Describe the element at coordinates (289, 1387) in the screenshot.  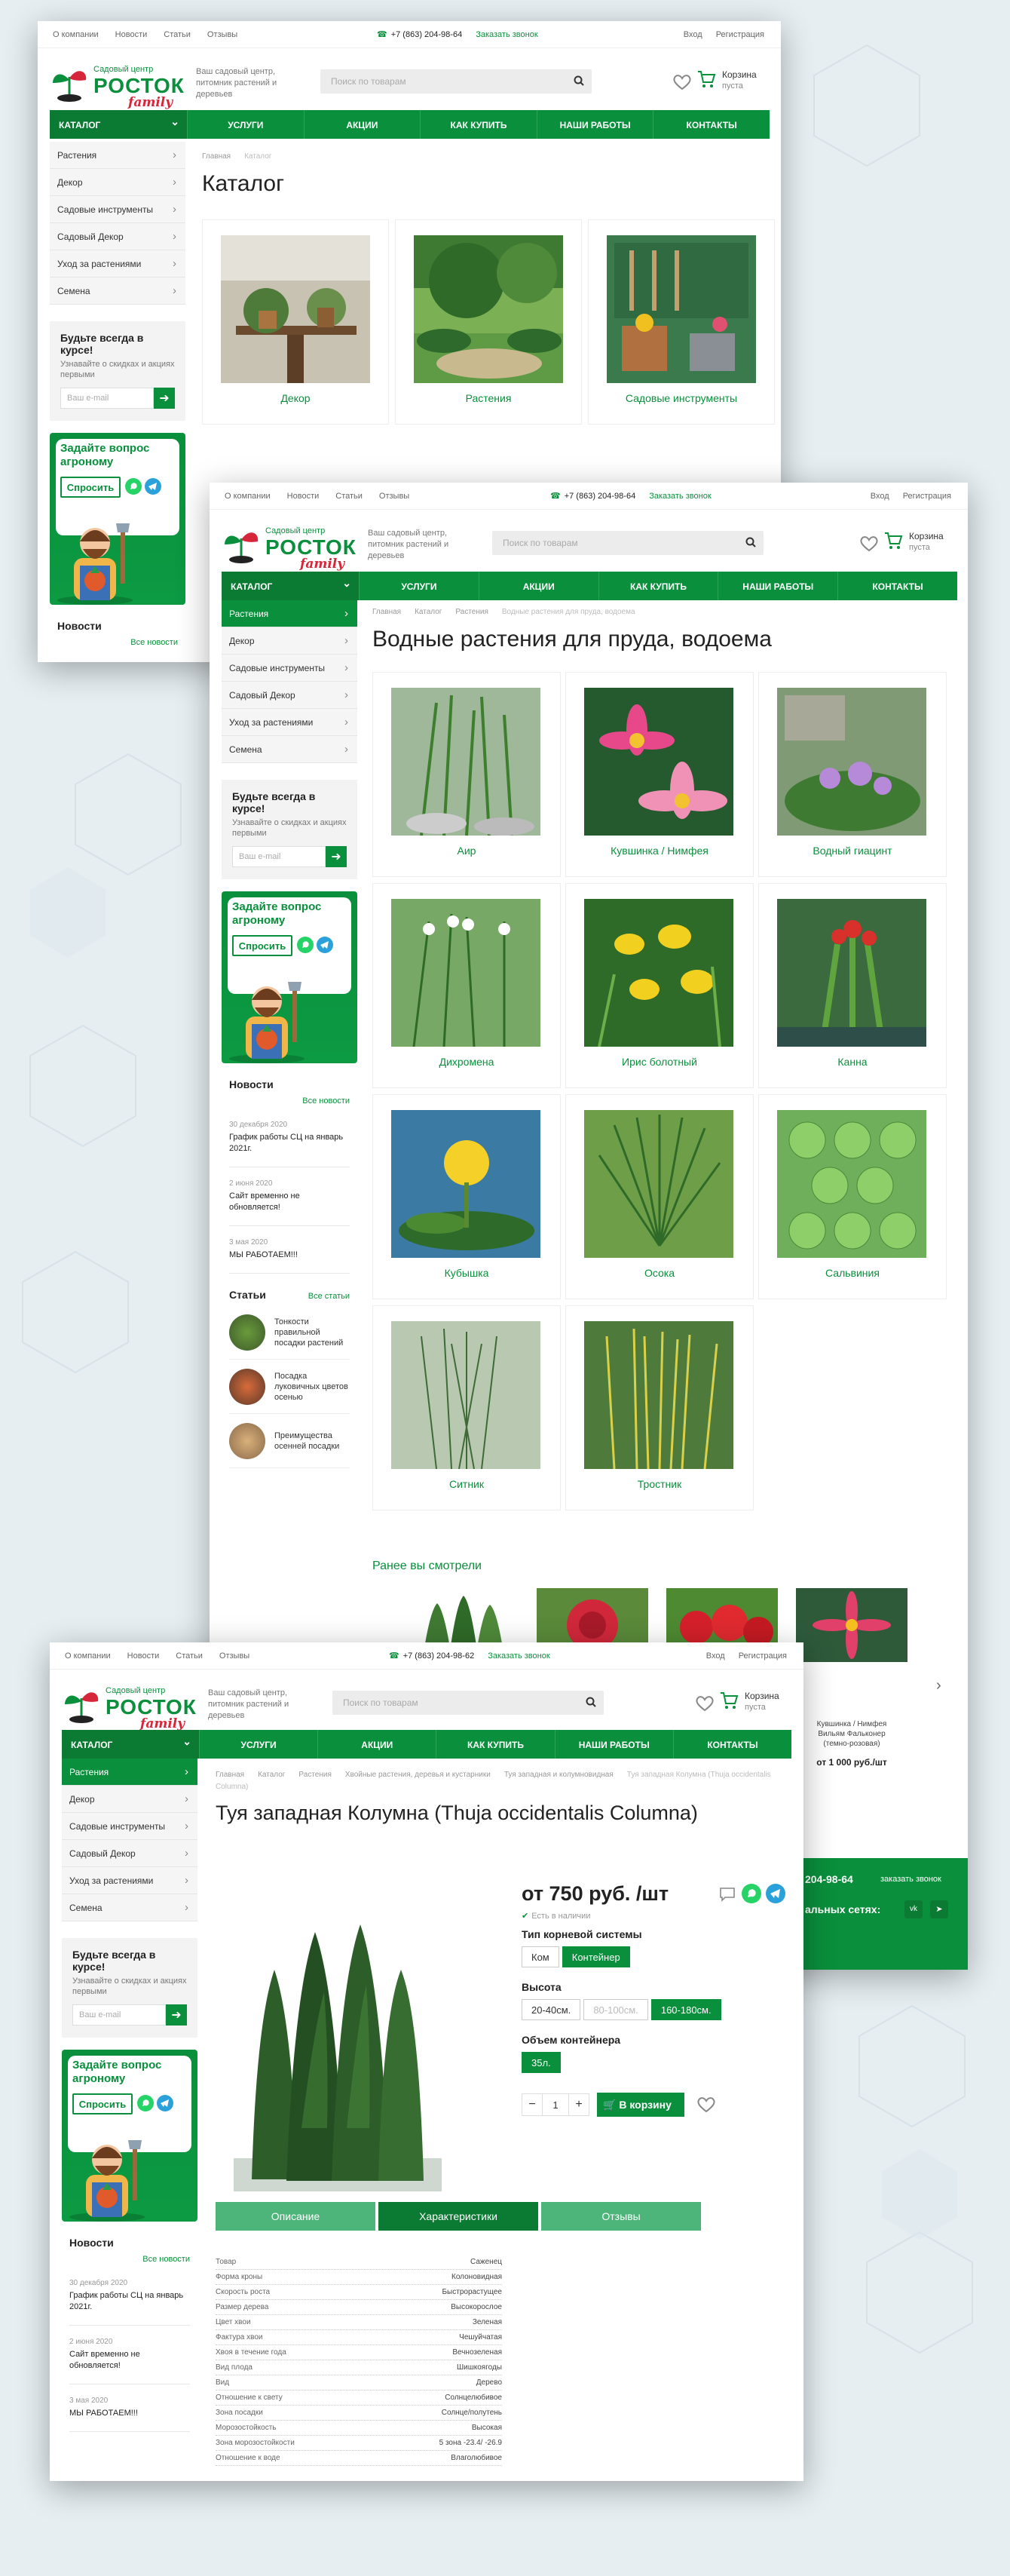
I see `article-item: Посадка луковичных цветов осенью` at that location.